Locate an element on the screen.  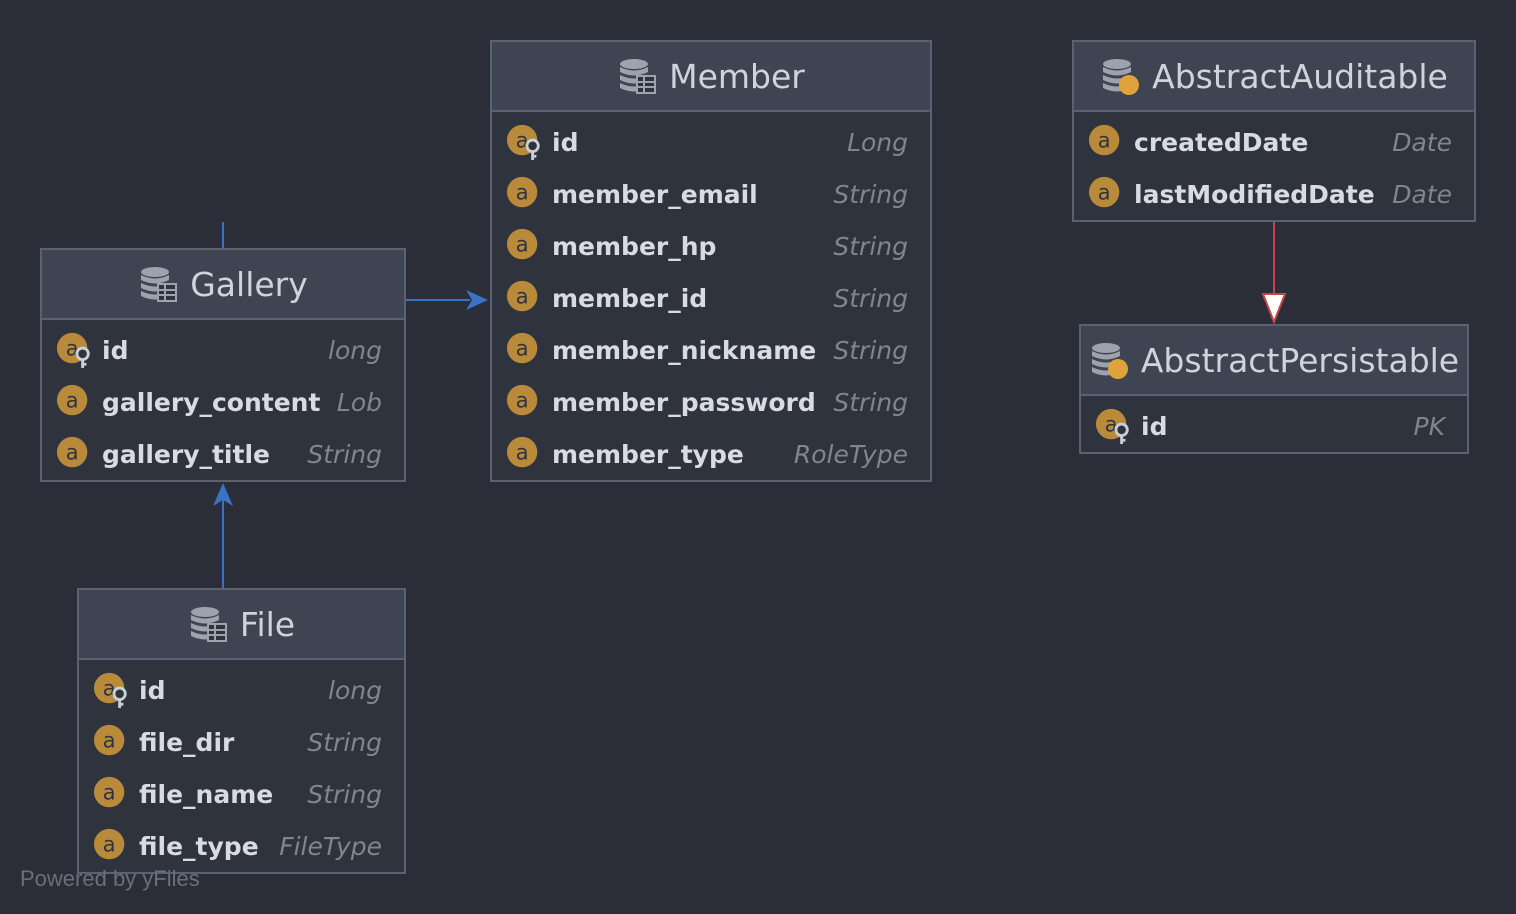
field-row: a member_id String is located at coordinates (711, 298).